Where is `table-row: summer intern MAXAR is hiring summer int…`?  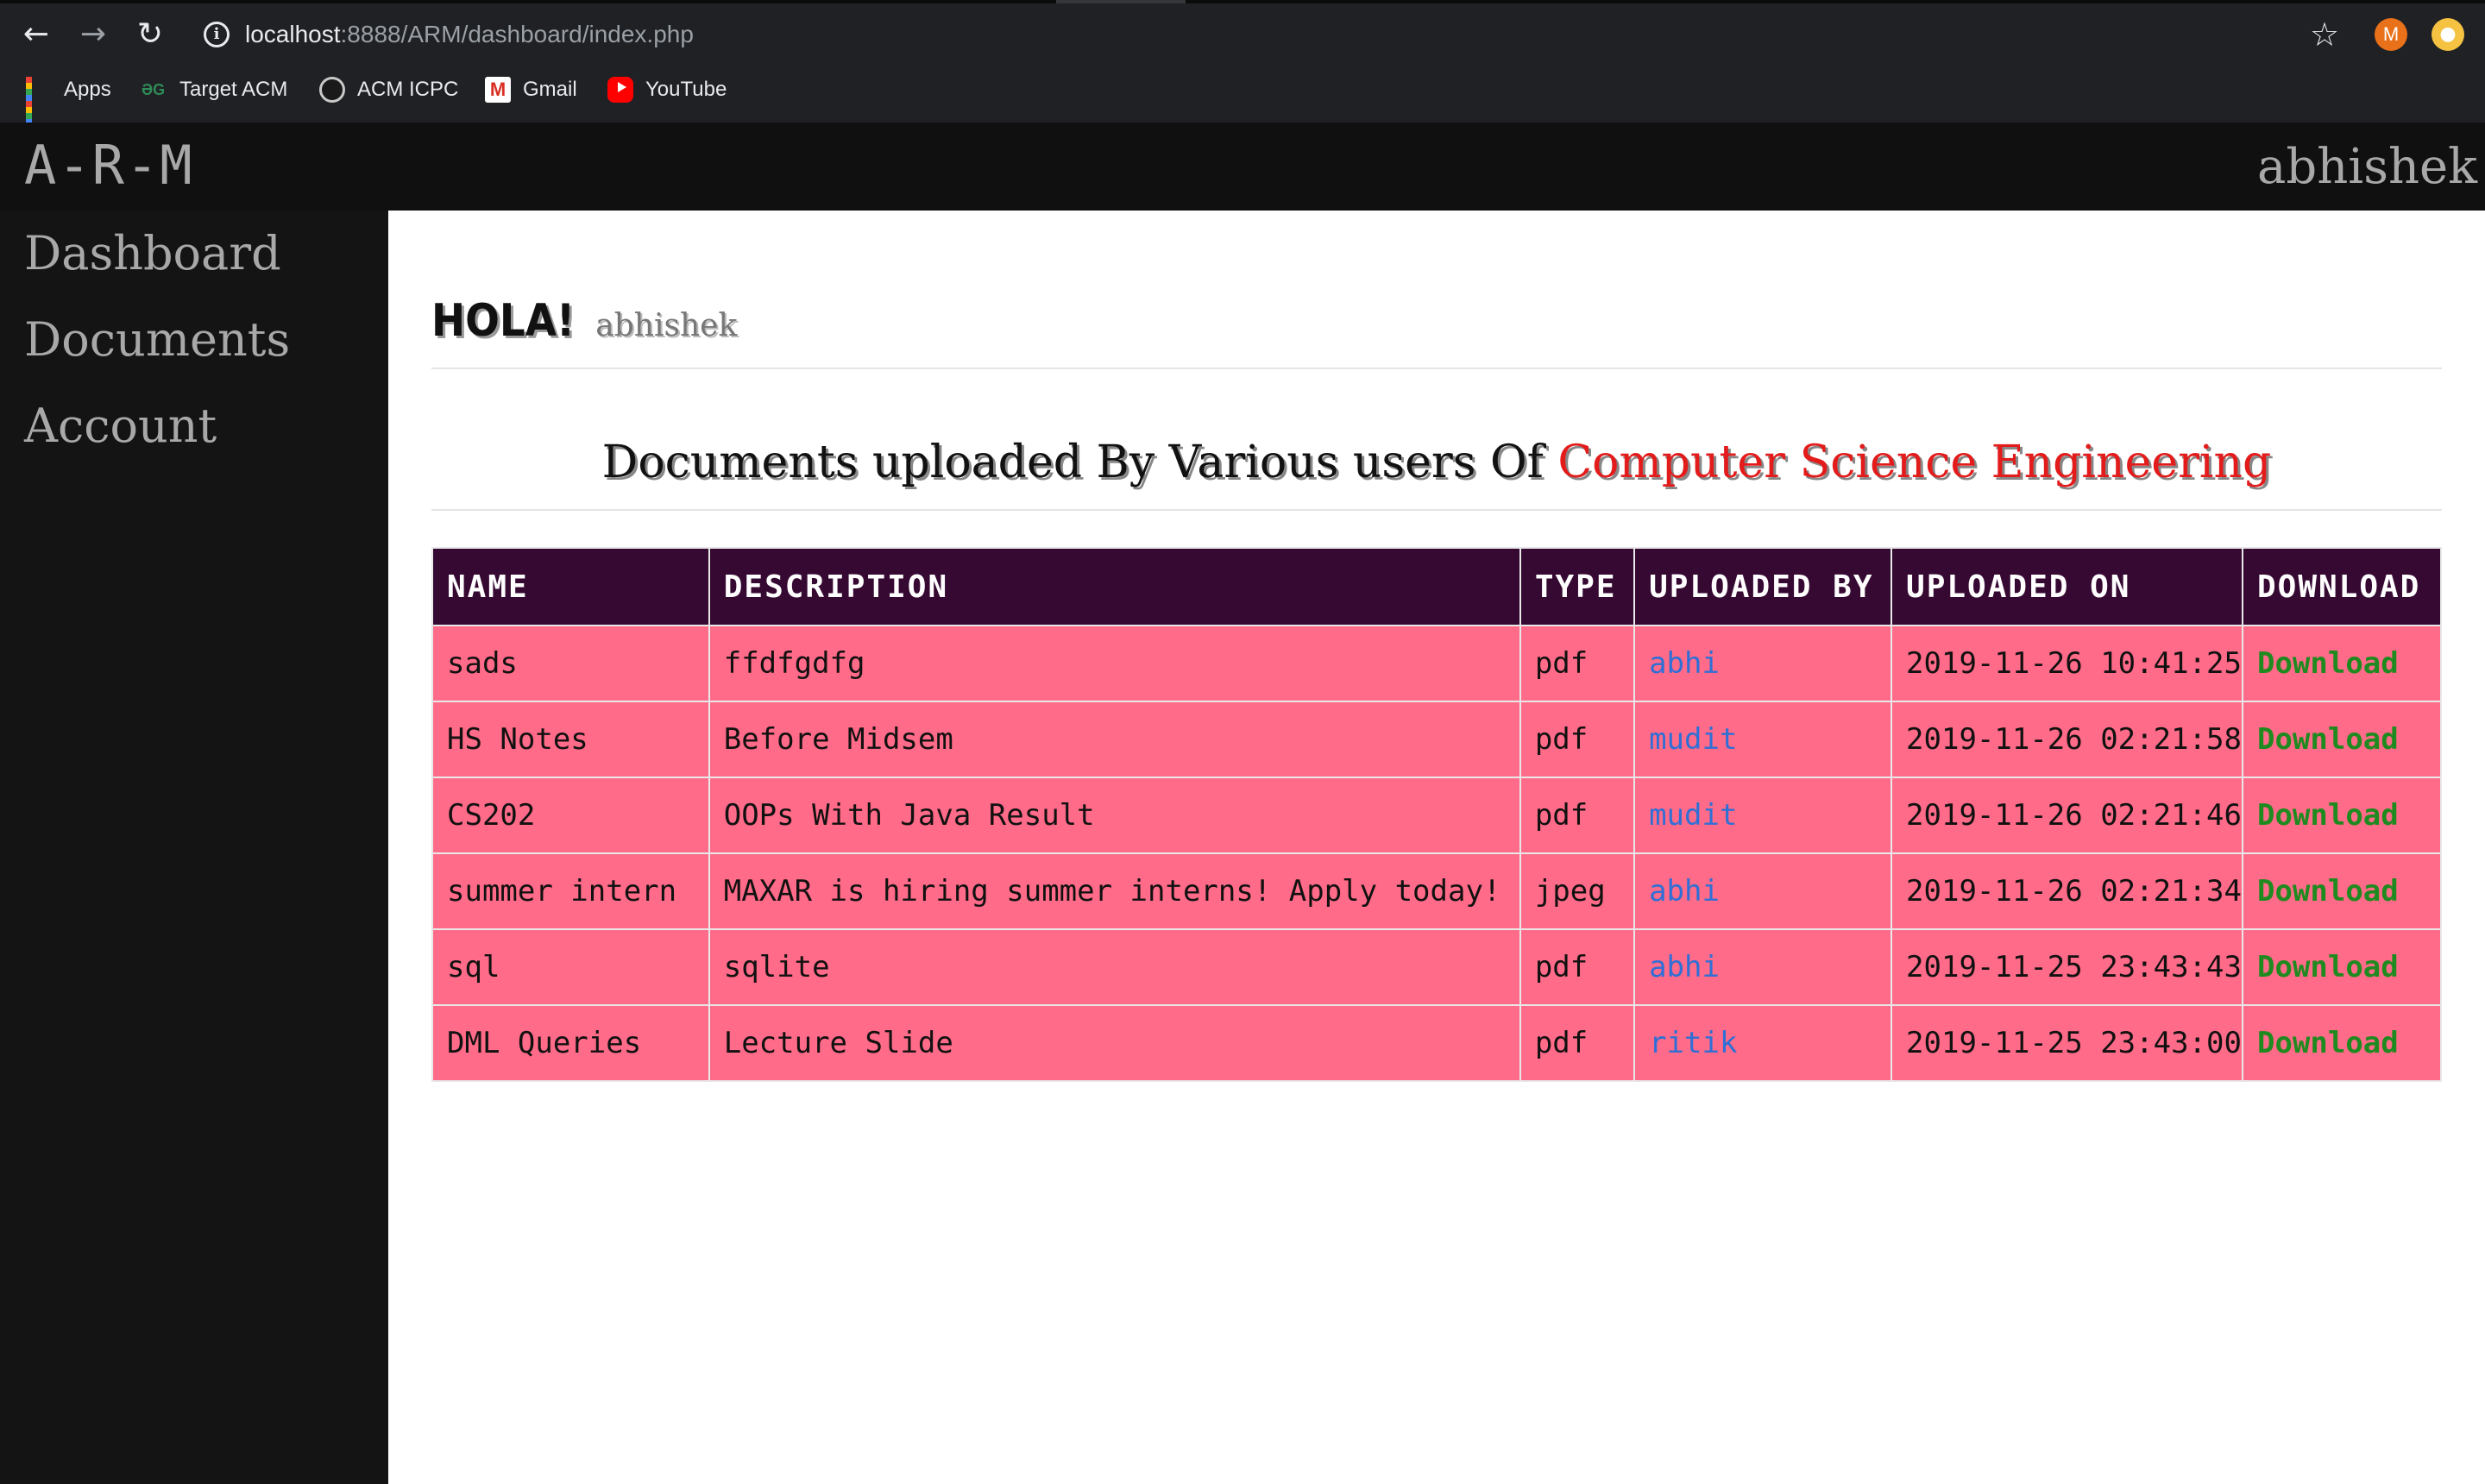 table-row: summer intern MAXAR is hiring summer int… is located at coordinates (1437, 891).